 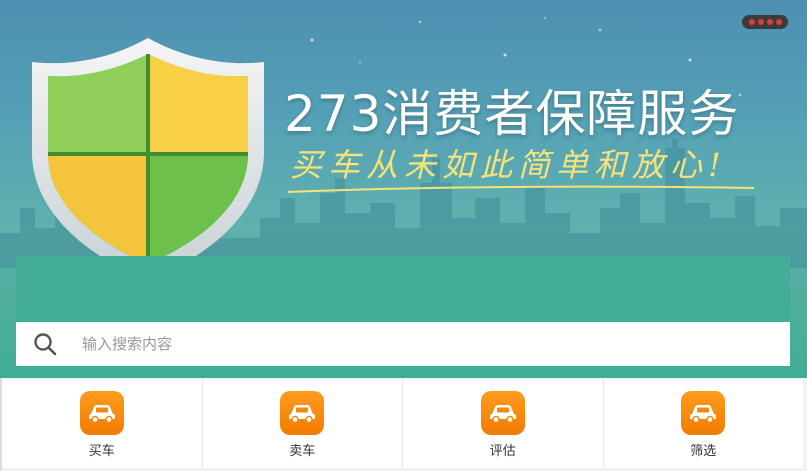 I want to click on nav-item-sell-car: 卖车, so click(x=303, y=423).